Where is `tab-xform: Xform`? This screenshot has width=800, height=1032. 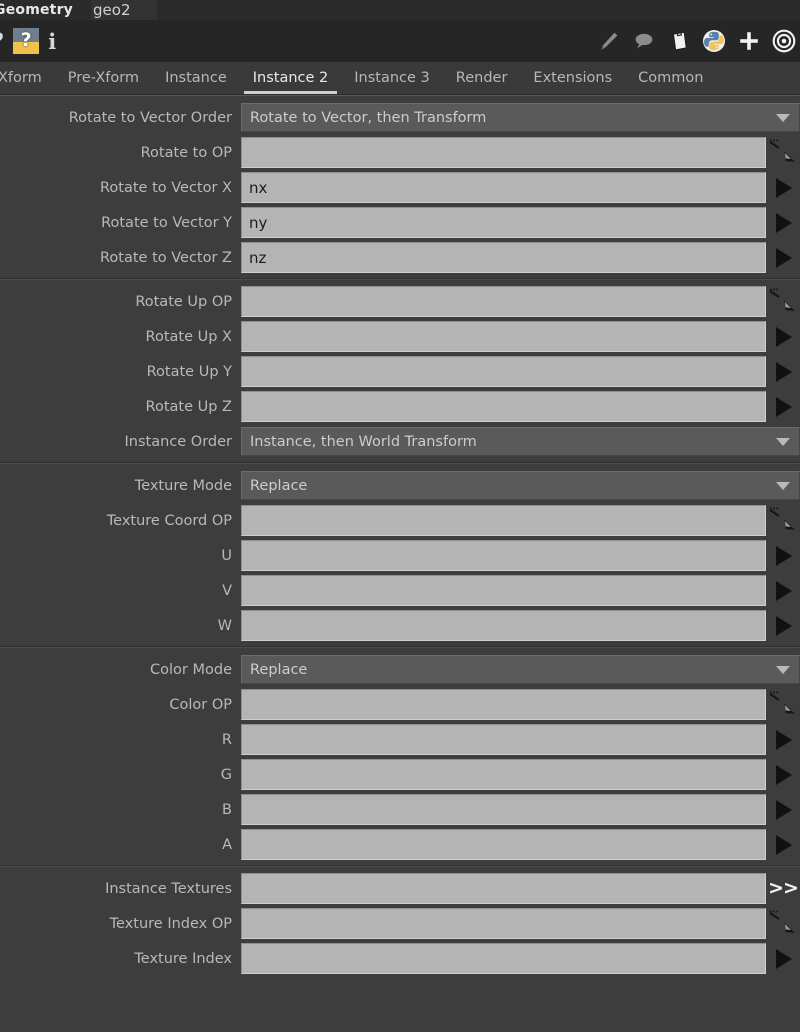 tab-xform: Xform is located at coordinates (27, 82).